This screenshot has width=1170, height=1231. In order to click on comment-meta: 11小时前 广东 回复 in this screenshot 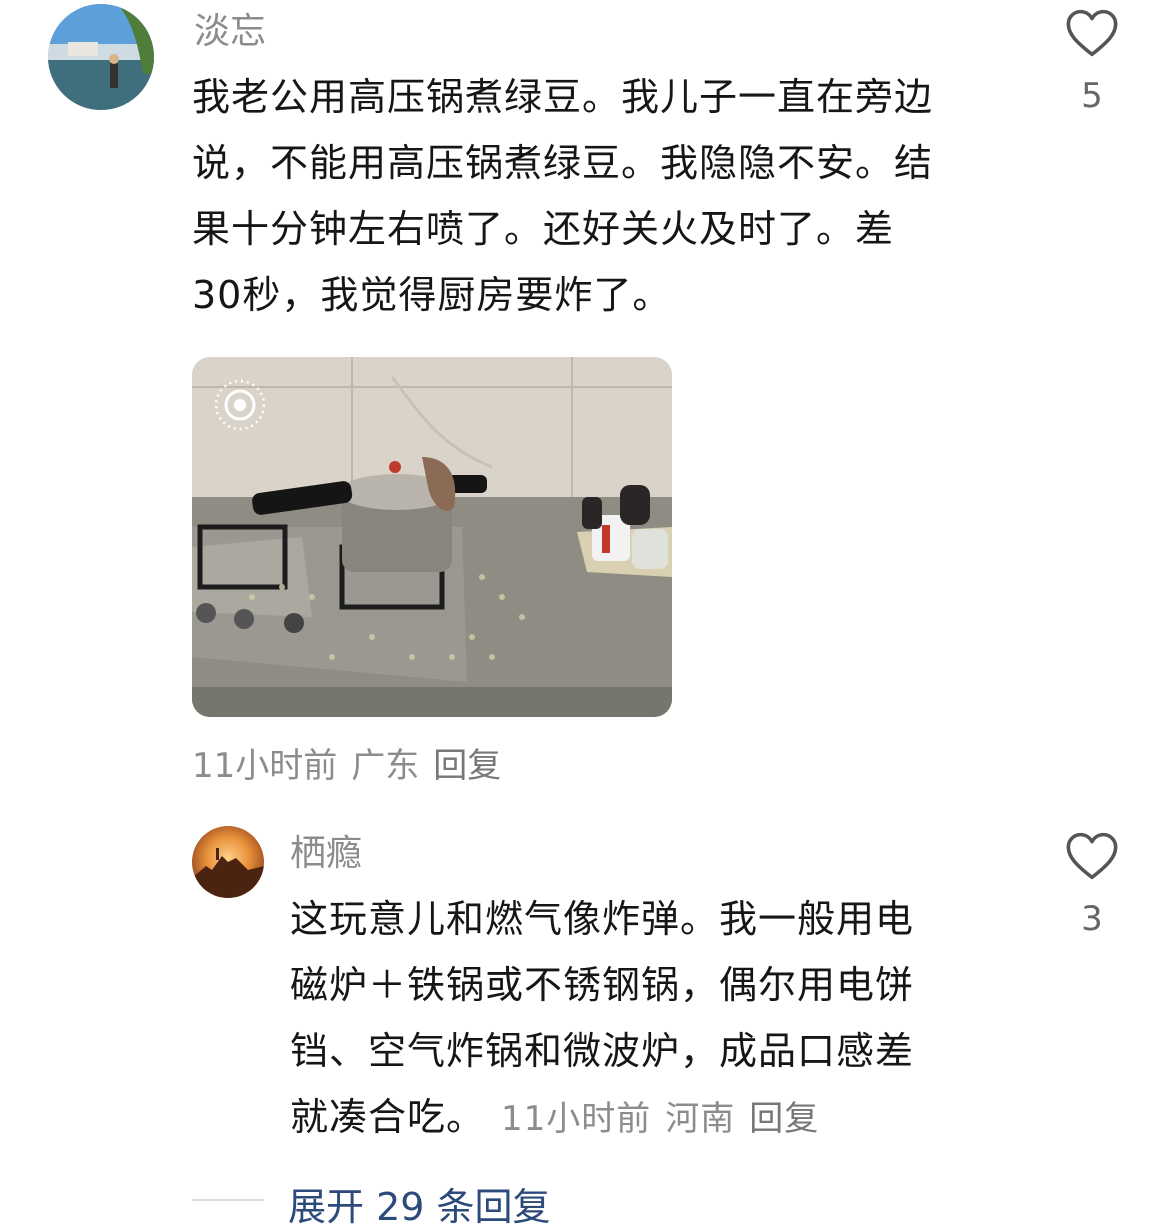, I will do `click(353, 762)`.